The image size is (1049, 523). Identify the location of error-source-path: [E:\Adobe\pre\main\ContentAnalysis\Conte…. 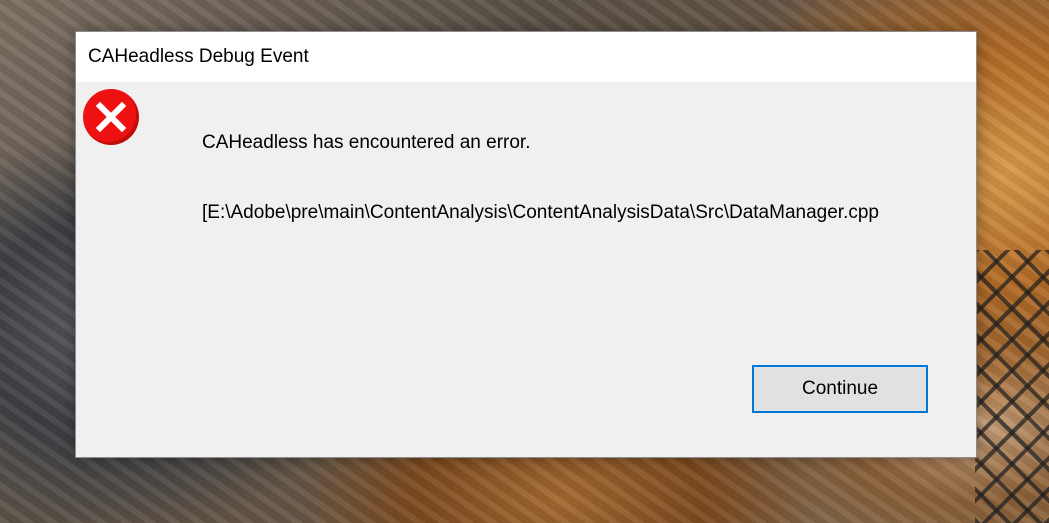
(540, 212).